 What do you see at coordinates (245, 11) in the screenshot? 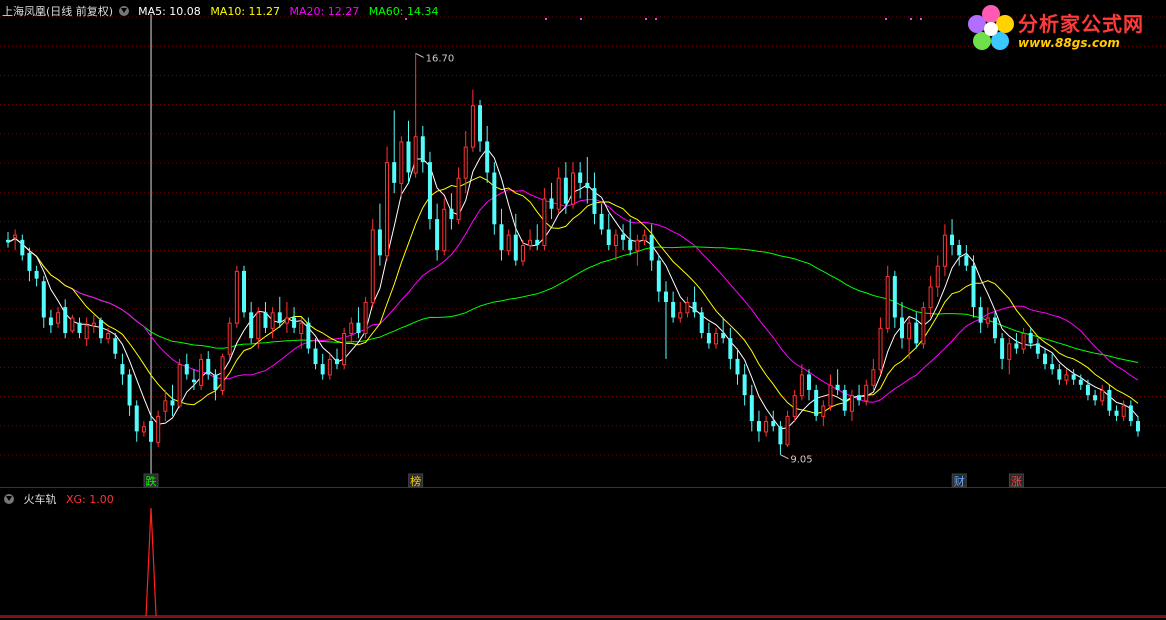
I see `ma10-label: MA10: 11.27` at bounding box center [245, 11].